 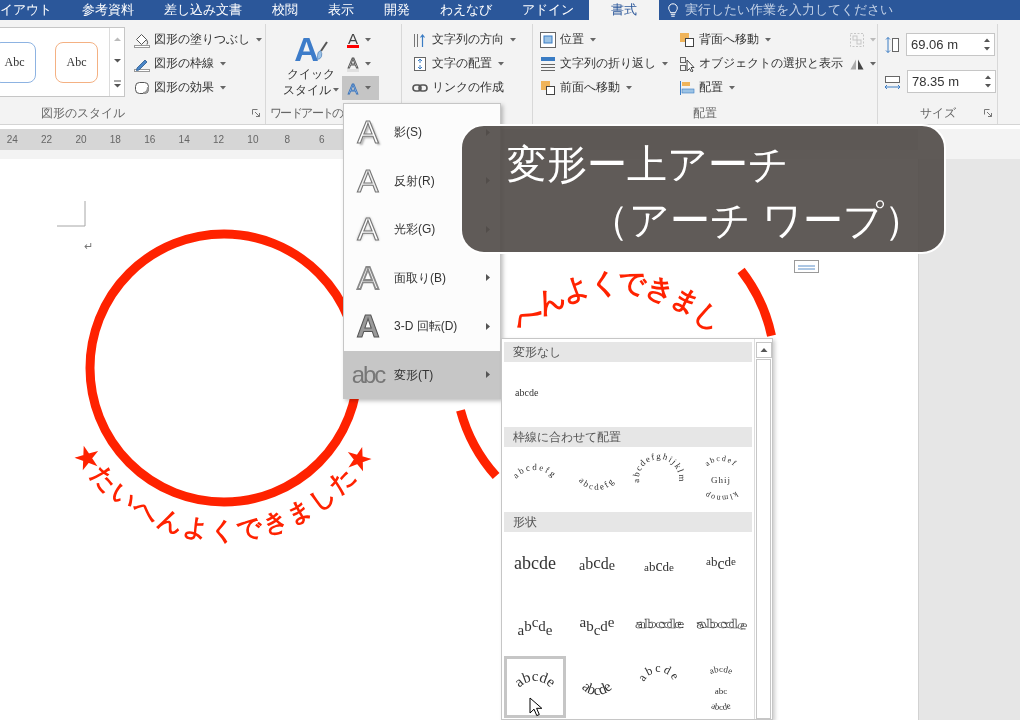 I want to click on ruler-number: 8, so click(x=287, y=140).